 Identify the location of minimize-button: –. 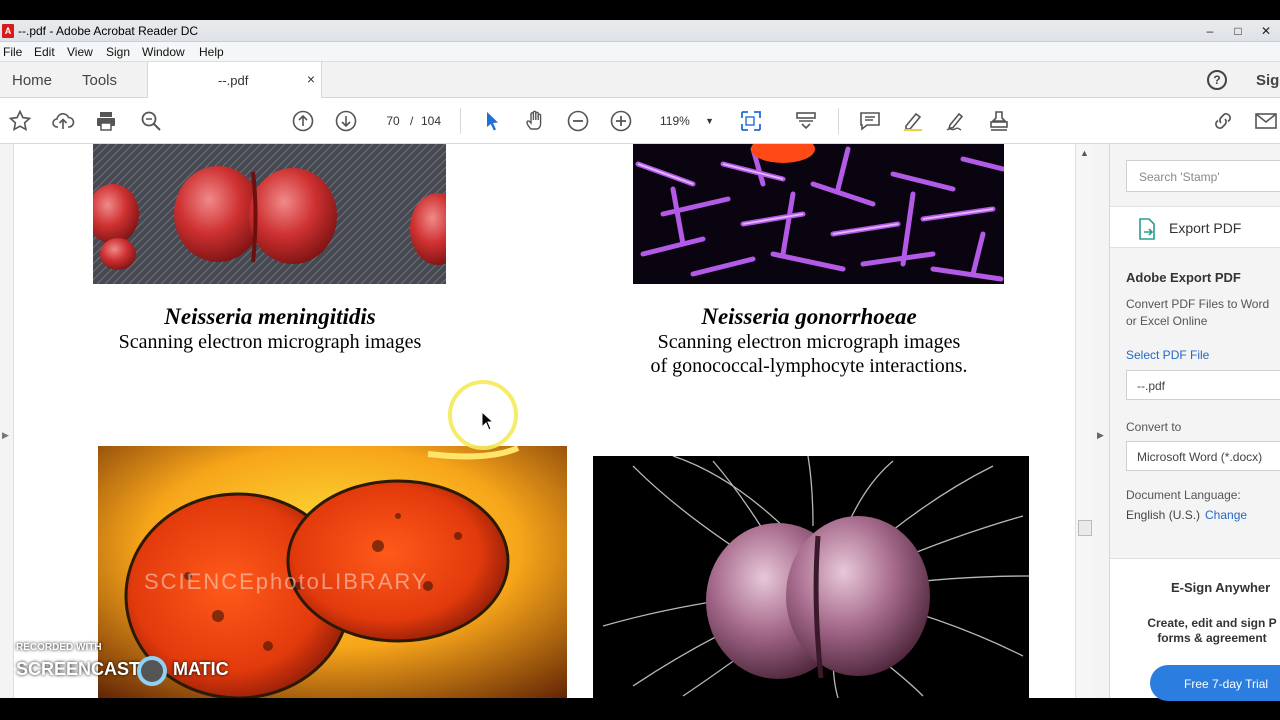
(1210, 31).